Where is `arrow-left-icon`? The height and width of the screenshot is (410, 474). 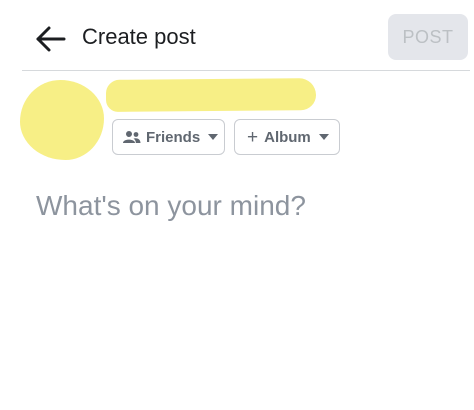 arrow-left-icon is located at coordinates (51, 39).